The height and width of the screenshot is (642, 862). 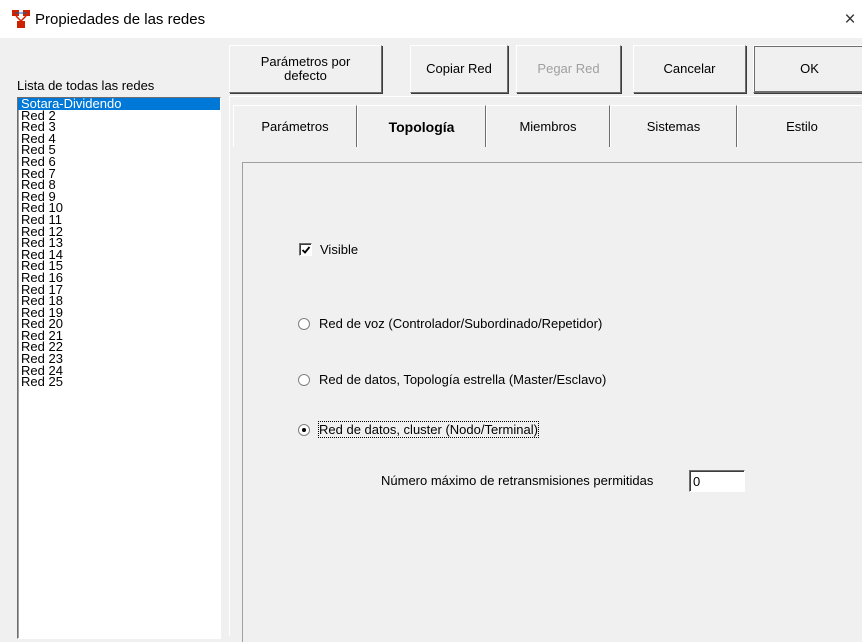 What do you see at coordinates (119, 162) in the screenshot?
I see `list-item: Red 6` at bounding box center [119, 162].